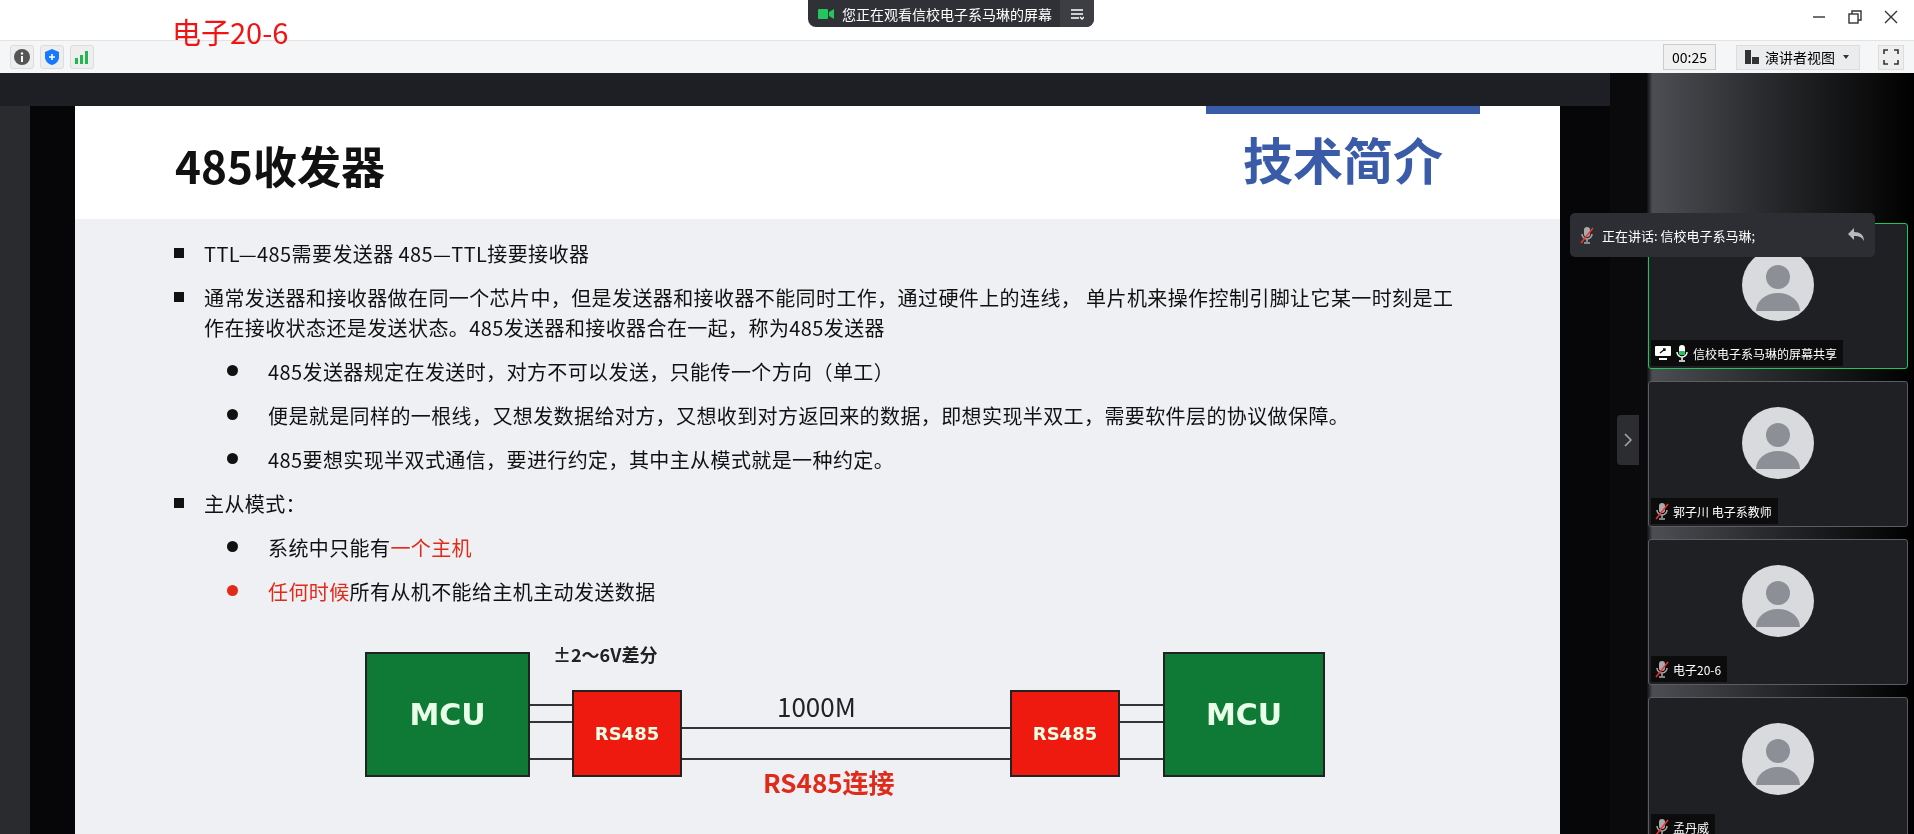 This screenshot has height=834, width=1914. I want to click on fullscreen-icon, so click(1891, 57).